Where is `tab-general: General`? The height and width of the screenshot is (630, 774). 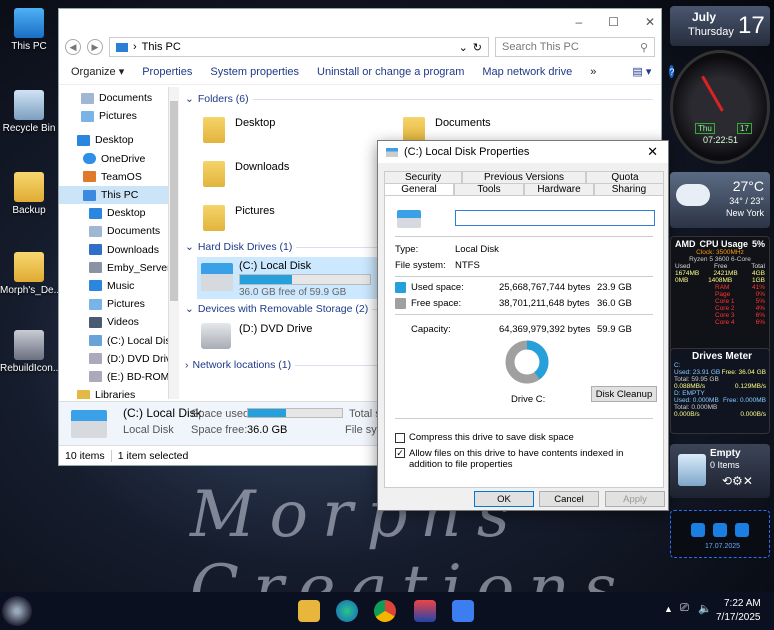
tab-general: General is located at coordinates (419, 189).